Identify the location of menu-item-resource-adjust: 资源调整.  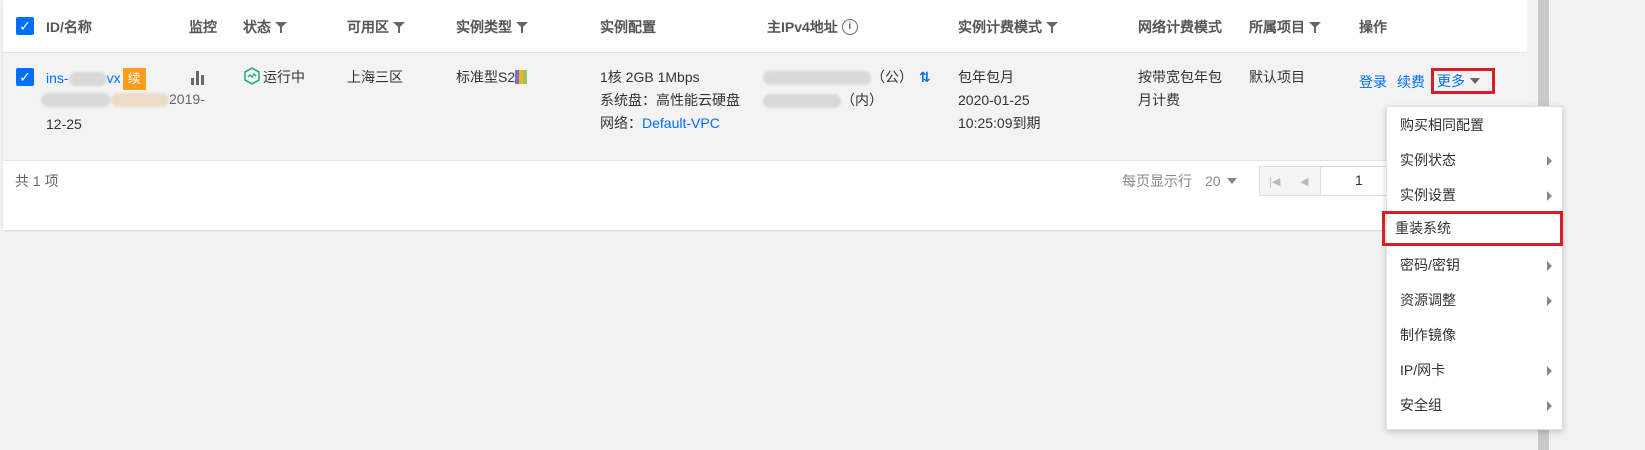
(1474, 300).